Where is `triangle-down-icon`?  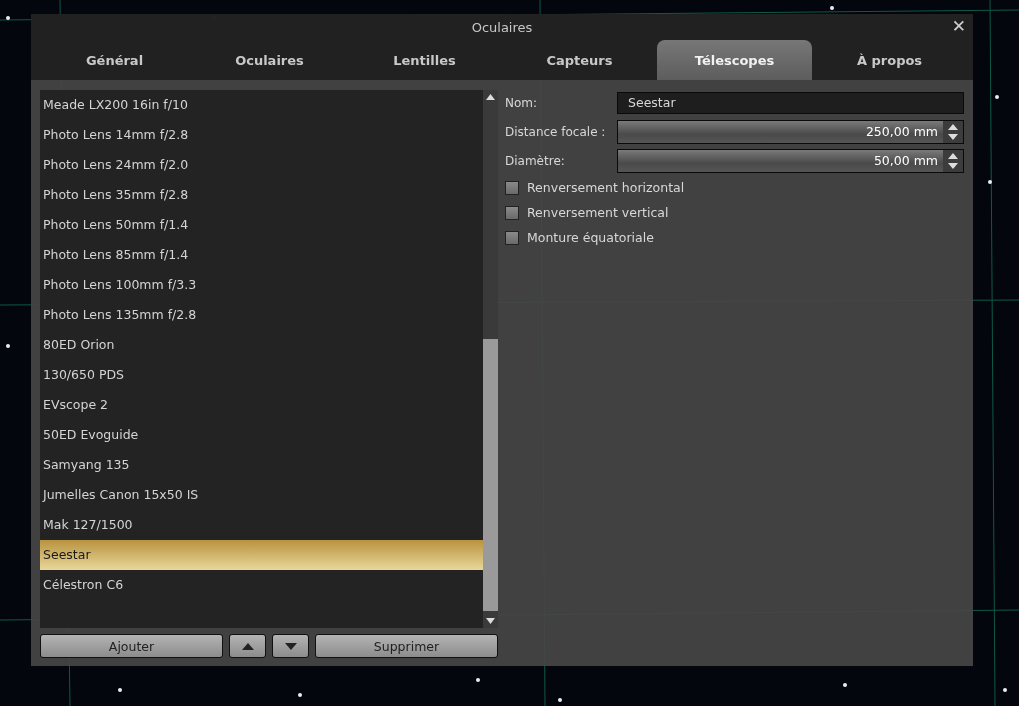
triangle-down-icon is located at coordinates (290, 646).